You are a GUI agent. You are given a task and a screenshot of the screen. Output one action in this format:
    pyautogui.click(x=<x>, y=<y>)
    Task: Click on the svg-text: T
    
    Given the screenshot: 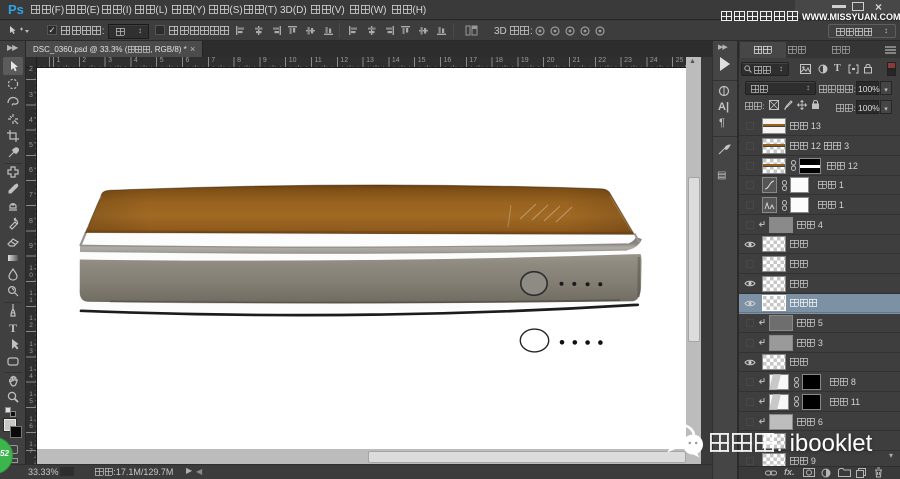 What is the action you would take?
    pyautogui.click(x=13, y=327)
    